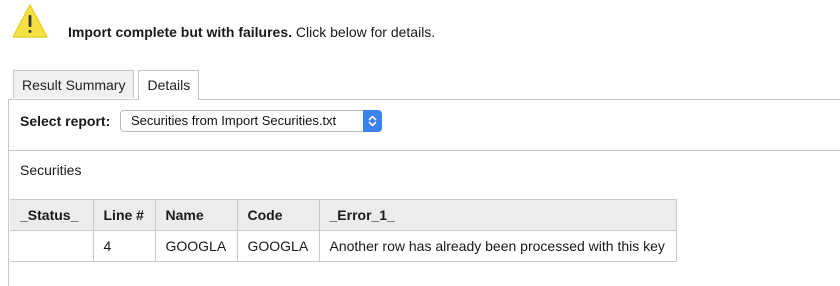 This screenshot has width=840, height=286. I want to click on cell-status, so click(52, 246).